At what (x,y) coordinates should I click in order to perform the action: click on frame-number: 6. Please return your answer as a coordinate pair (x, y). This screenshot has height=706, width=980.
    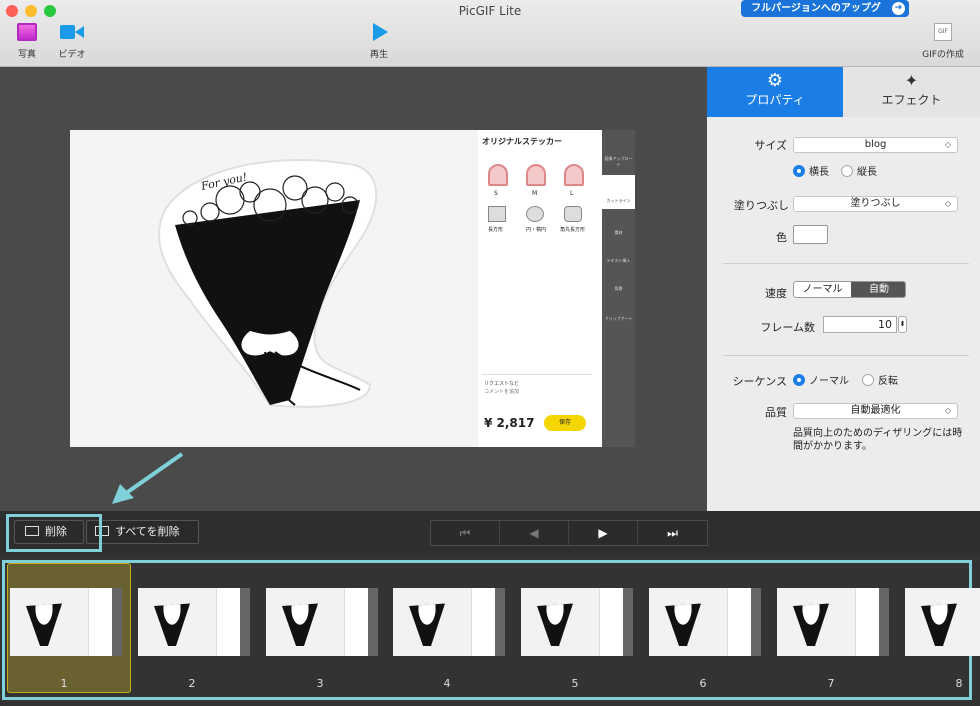
    Looking at the image, I should click on (703, 683).